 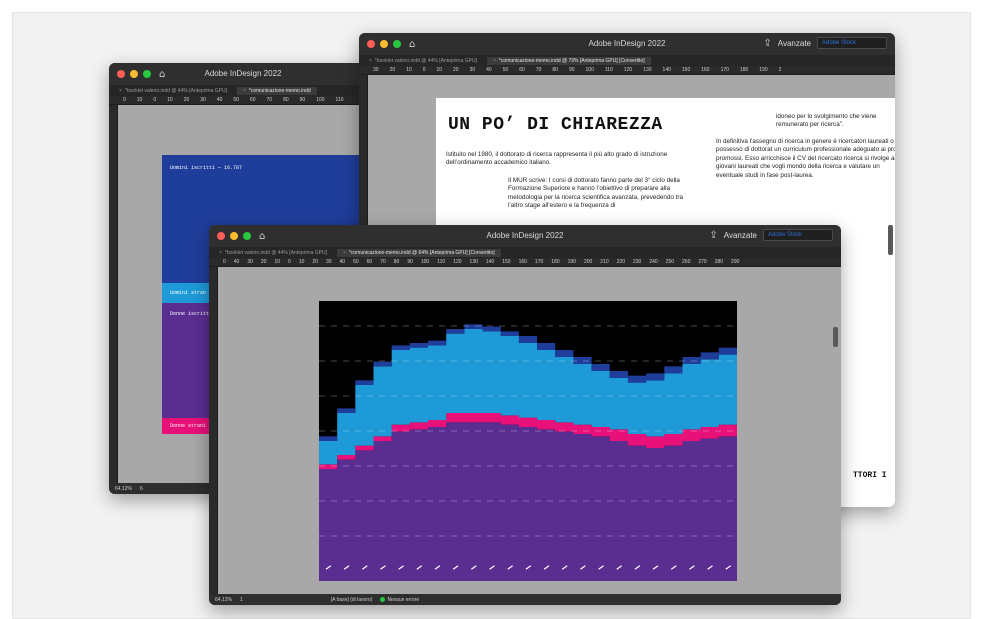 I want to click on horizontal-ruler: 0 10 0 10 20 30 40 50 60 70 80 90 100 110, so click(x=243, y=100).